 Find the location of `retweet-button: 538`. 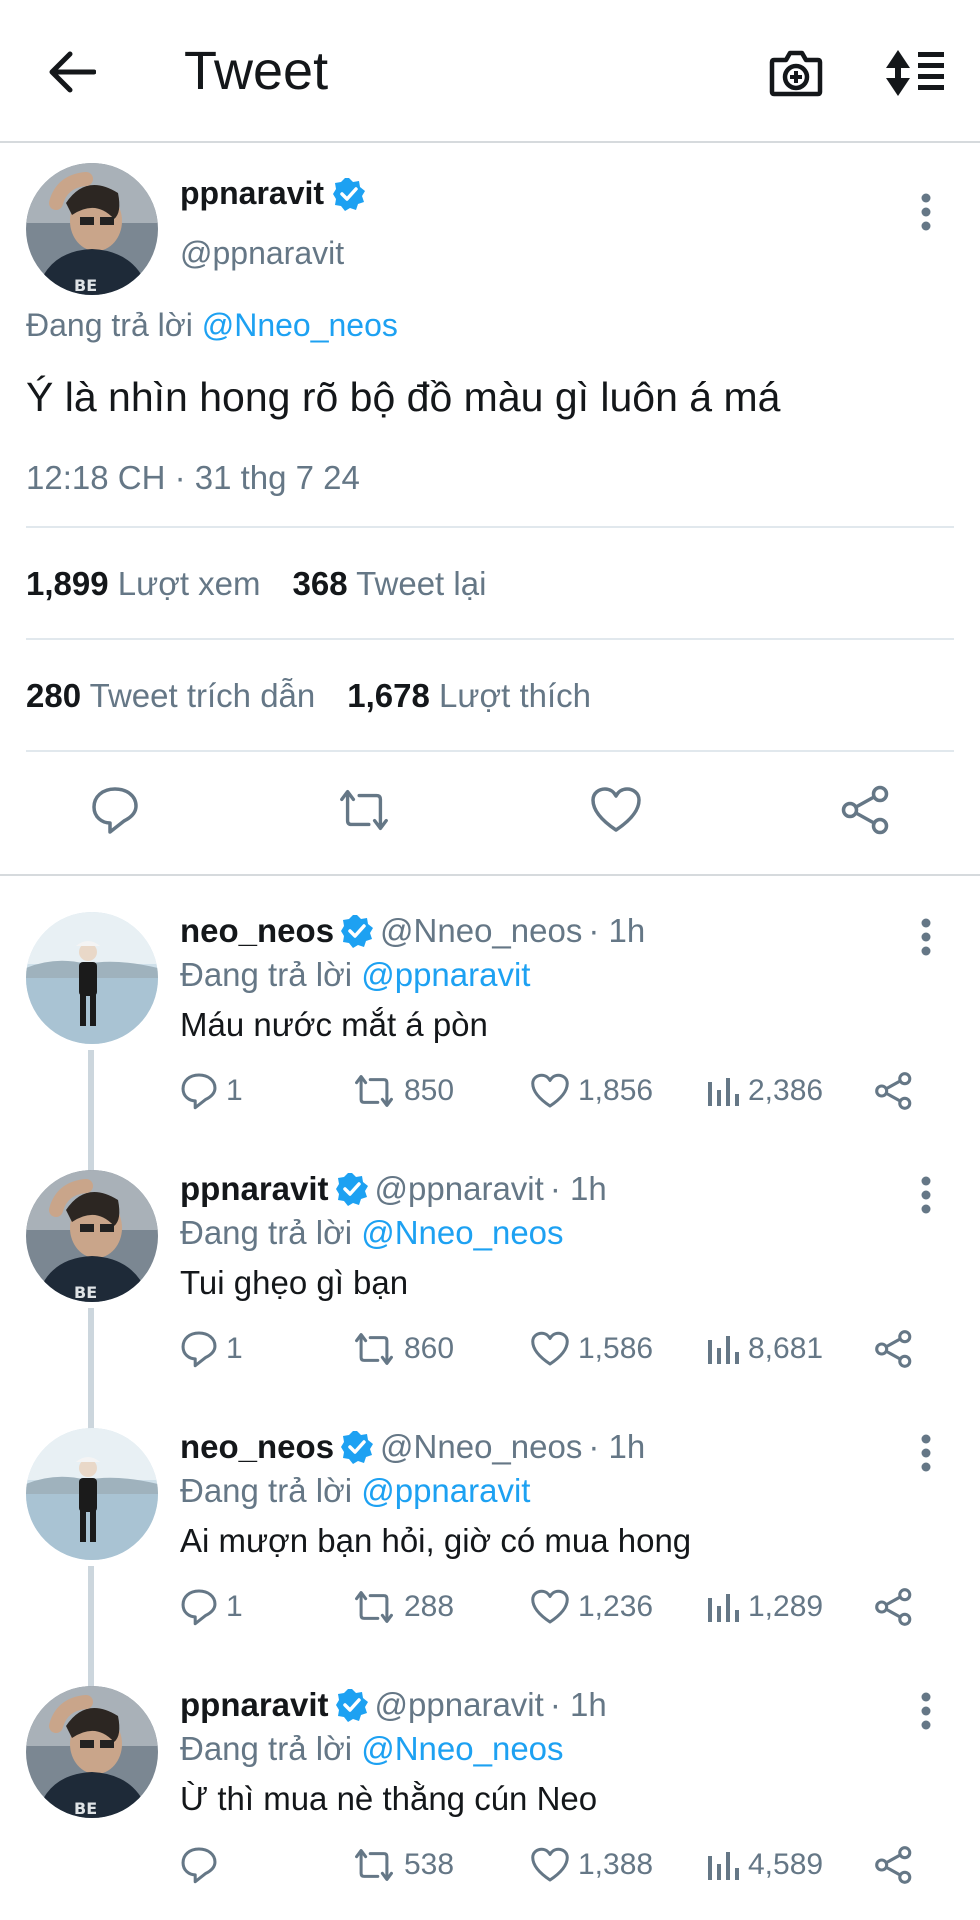

retweet-button: 538 is located at coordinates (403, 1865).